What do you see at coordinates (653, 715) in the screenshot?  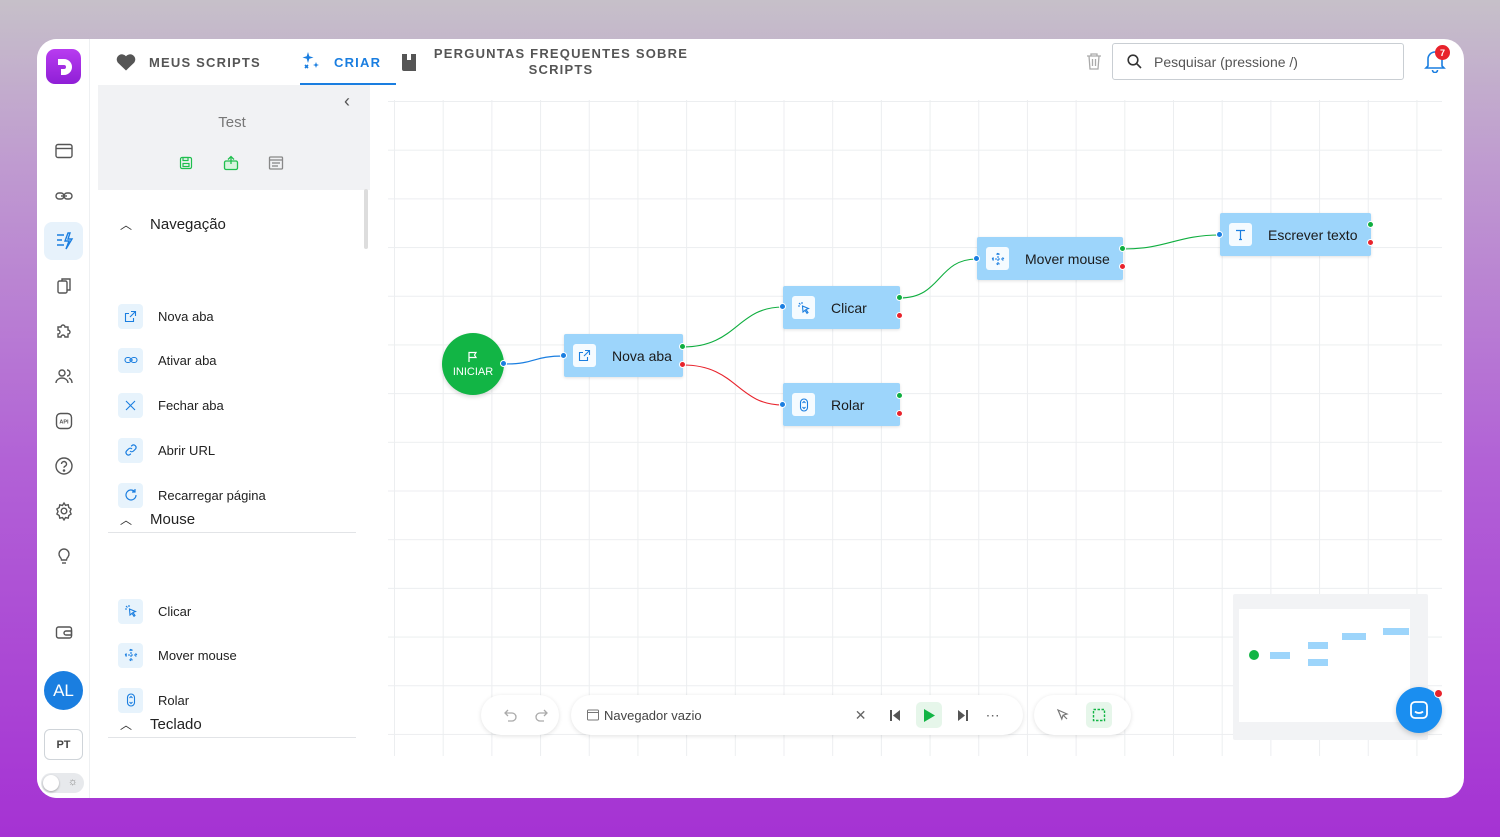 I see `browser-label: Navegador vazio` at bounding box center [653, 715].